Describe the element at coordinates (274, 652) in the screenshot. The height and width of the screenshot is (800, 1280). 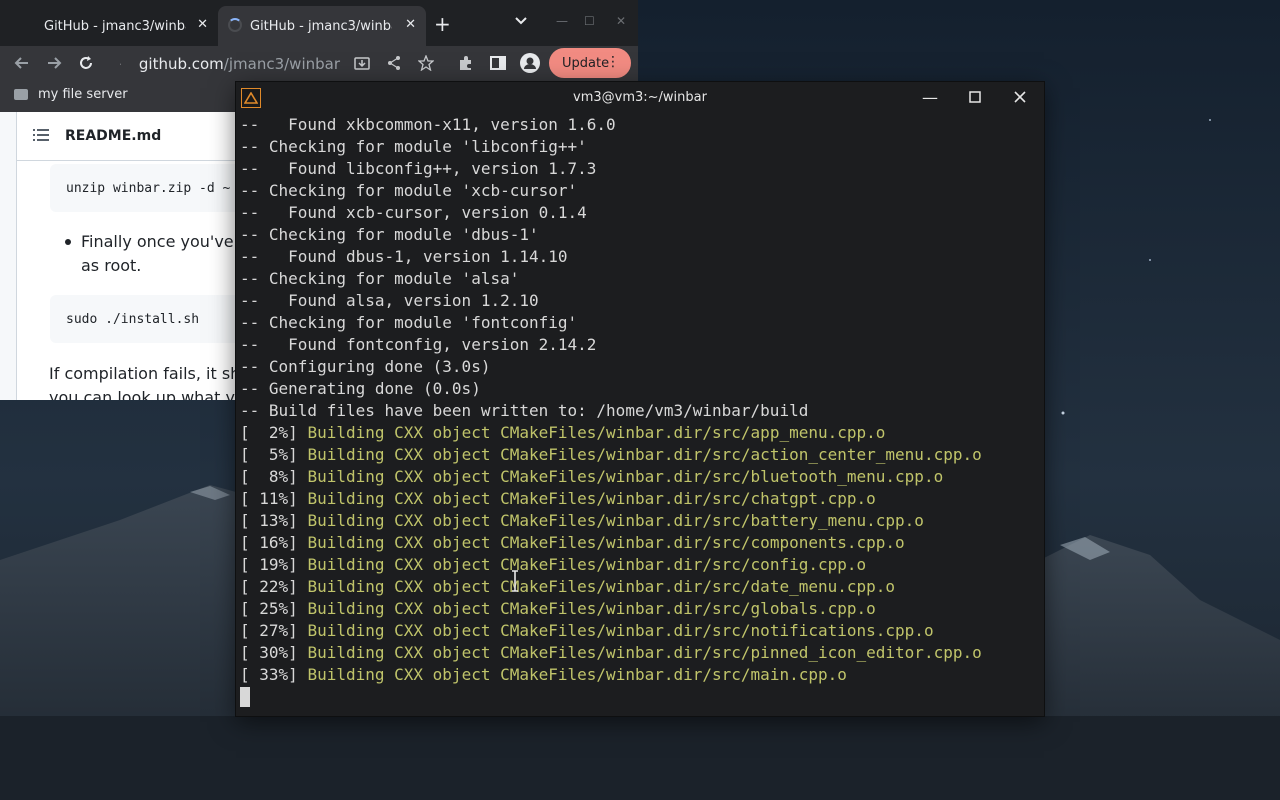
I see `build-progress: [ 30%]` at that location.